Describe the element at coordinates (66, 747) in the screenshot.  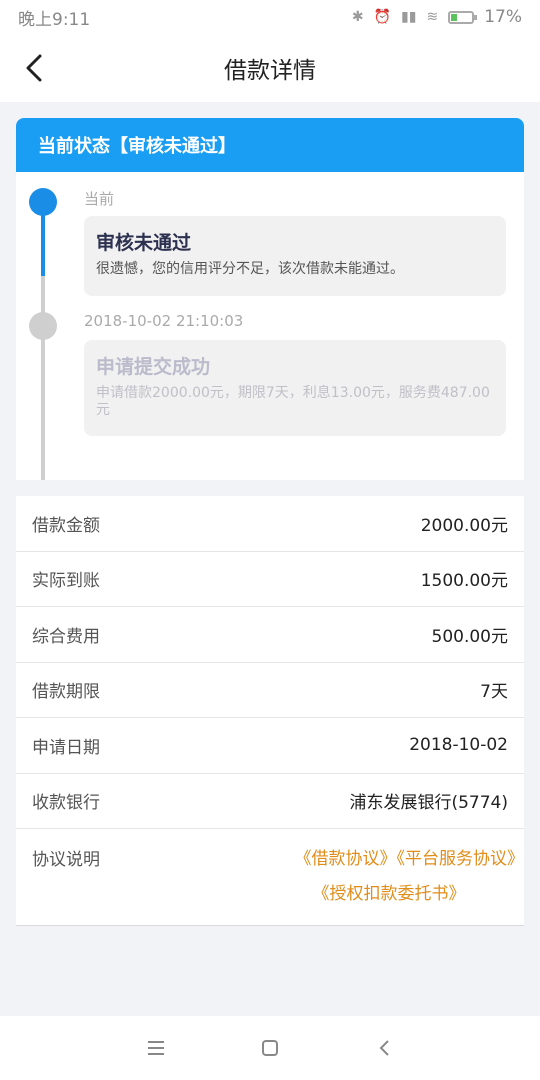
I see `detail-label: 申请日期` at that location.